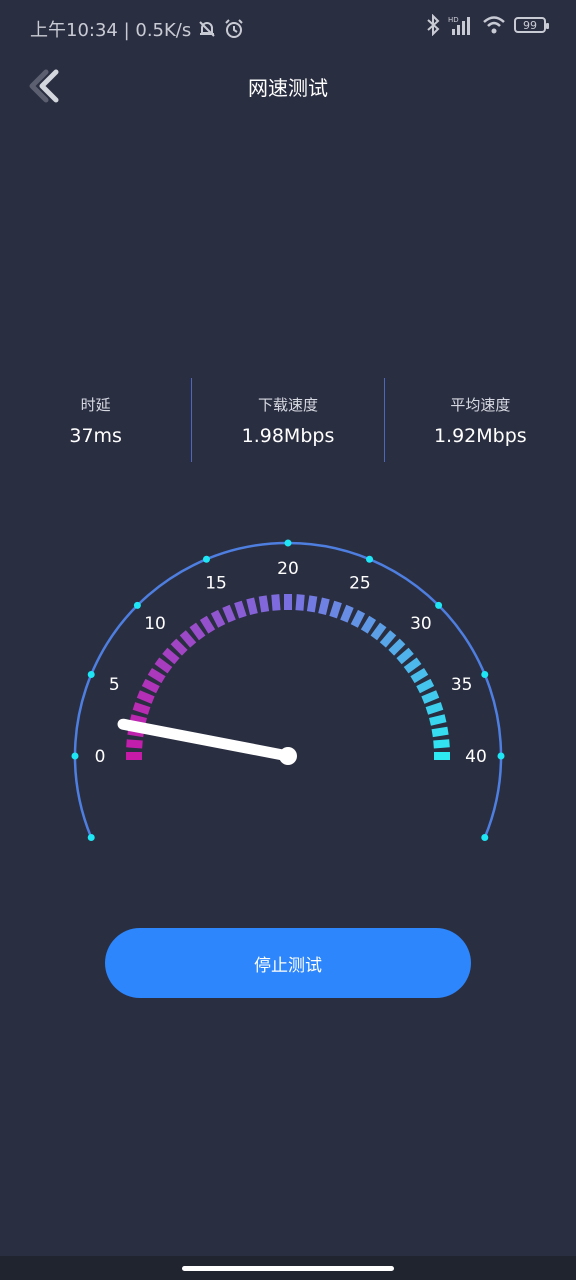  Describe the element at coordinates (288, 963) in the screenshot. I see `stop-test-button: 停止测试` at that location.